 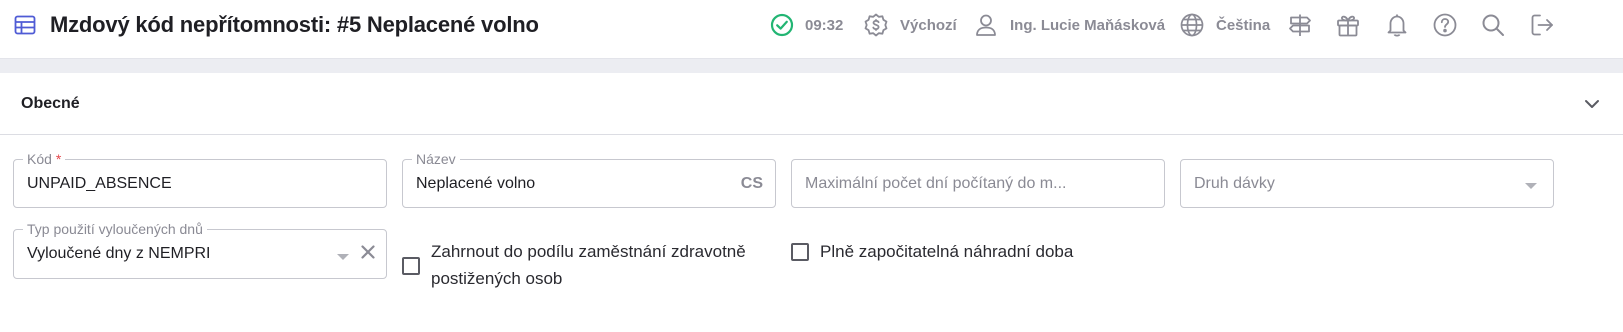 What do you see at coordinates (476, 183) in the screenshot?
I see `name-value: Neplacené volno` at bounding box center [476, 183].